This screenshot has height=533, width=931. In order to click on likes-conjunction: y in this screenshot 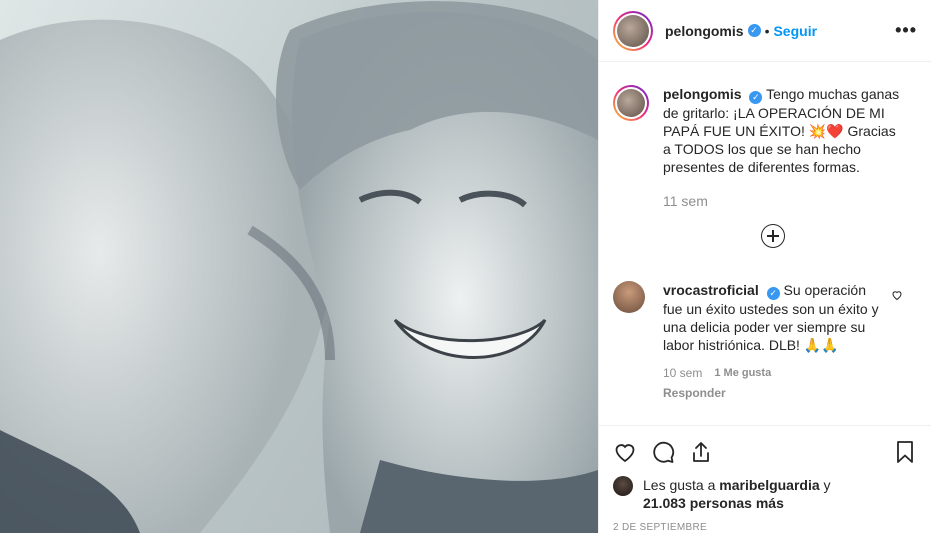, I will do `click(827, 485)`.